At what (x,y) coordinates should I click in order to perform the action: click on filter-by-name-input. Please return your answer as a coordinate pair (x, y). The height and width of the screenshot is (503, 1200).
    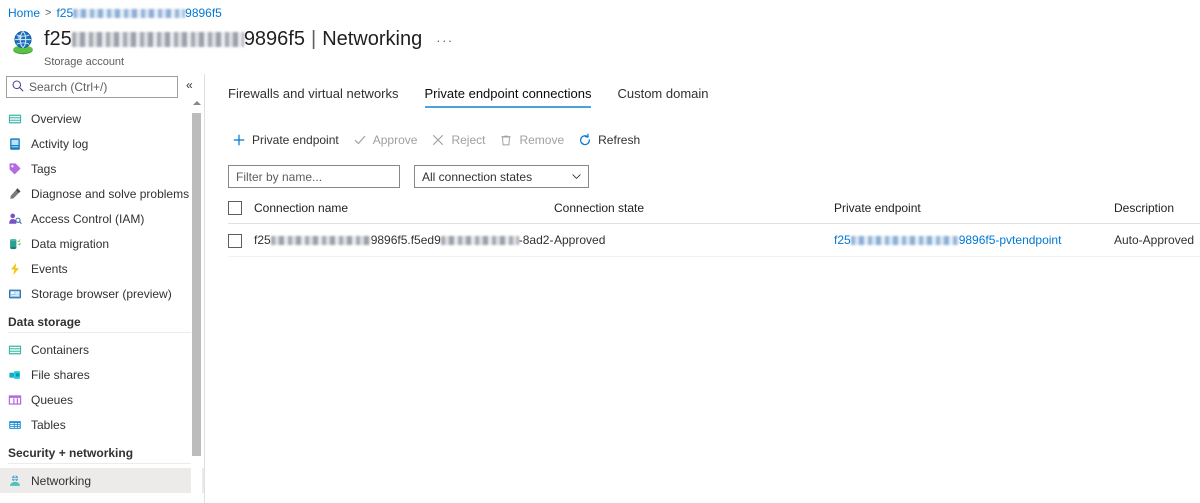
    Looking at the image, I should click on (314, 176).